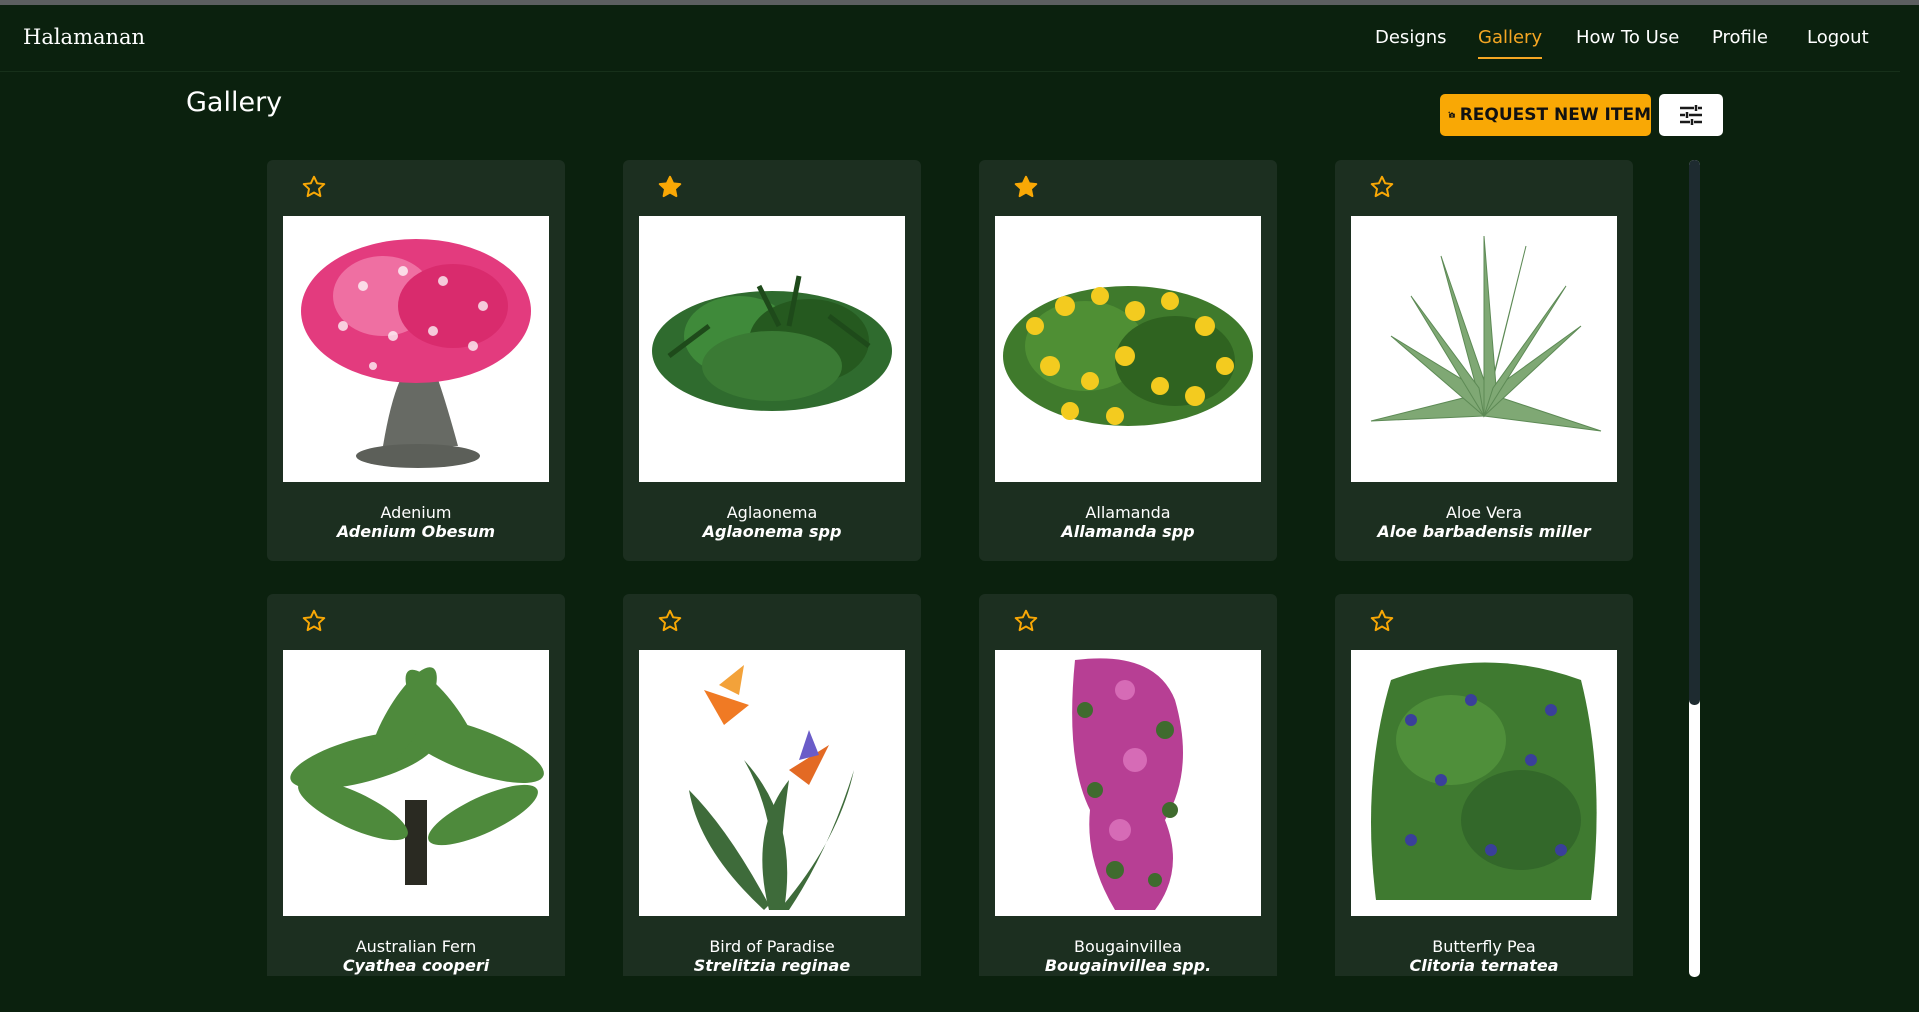 This screenshot has width=1919, height=1012. I want to click on plant-card: Bird of Paradise Strelitzia reginae, so click(772, 785).